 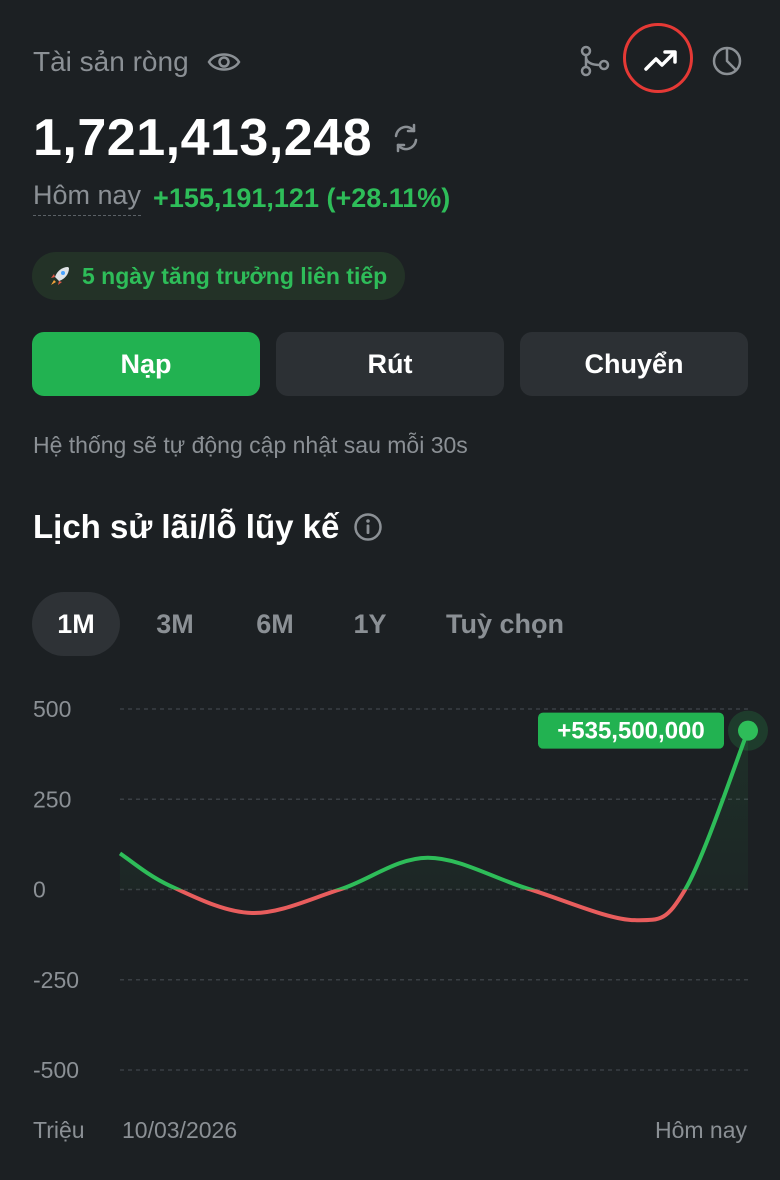 What do you see at coordinates (56, 1070) in the screenshot?
I see `y-tick-label: -500` at bounding box center [56, 1070].